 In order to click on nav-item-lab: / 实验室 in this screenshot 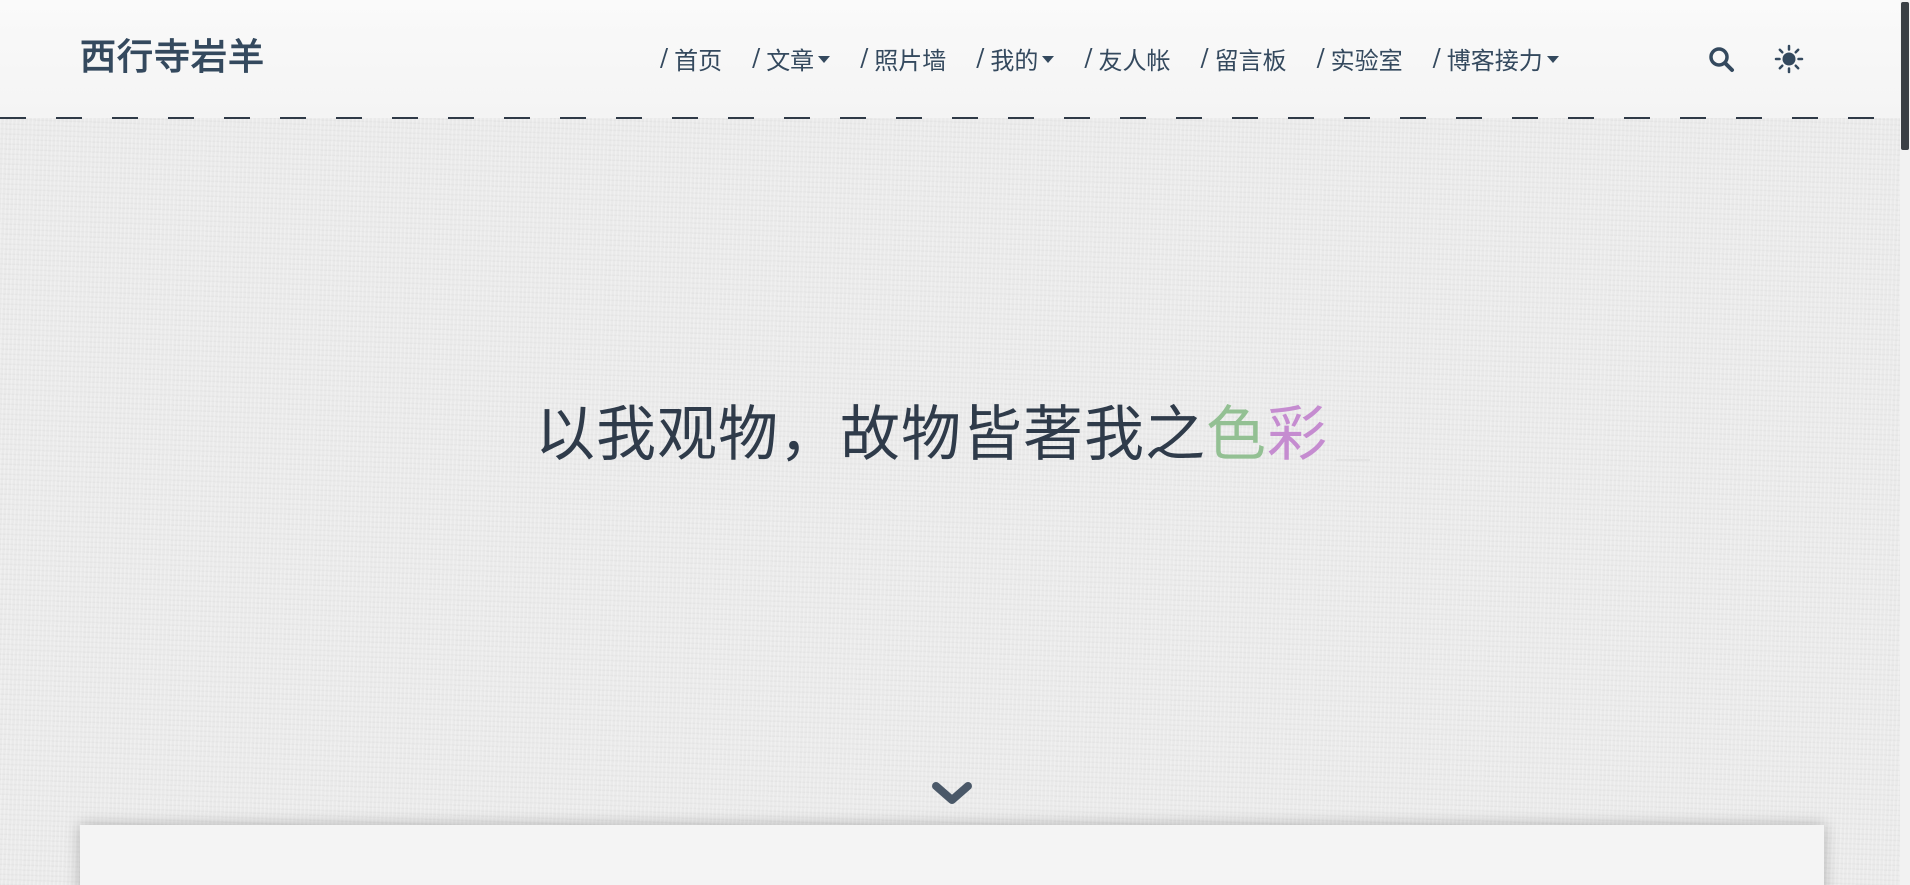, I will do `click(1360, 58)`.